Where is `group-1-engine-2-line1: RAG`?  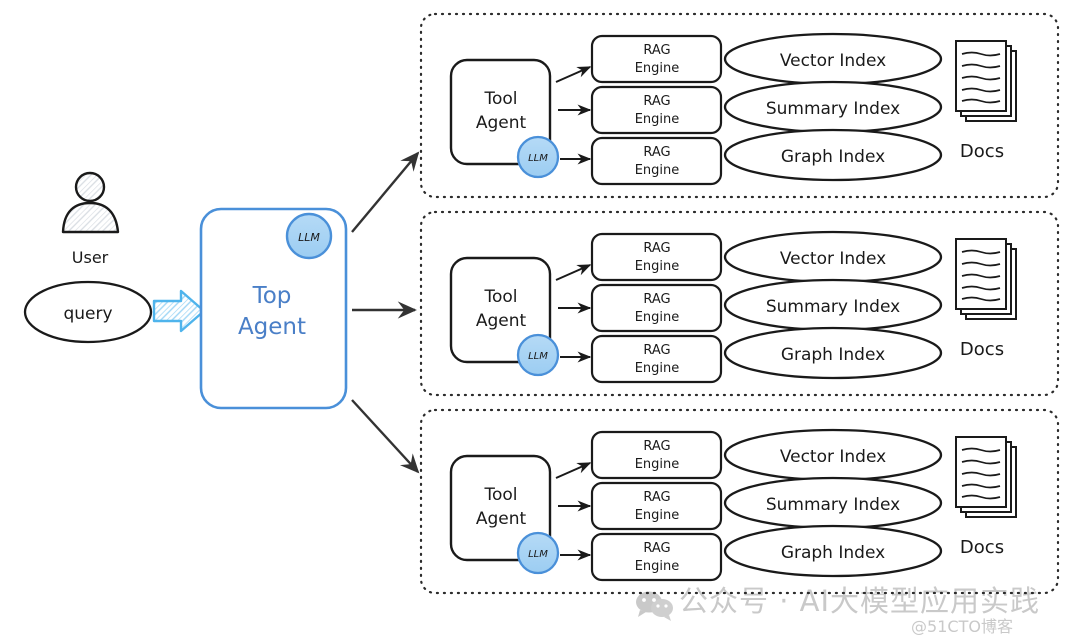 group-1-engine-2-line1: RAG is located at coordinates (656, 101).